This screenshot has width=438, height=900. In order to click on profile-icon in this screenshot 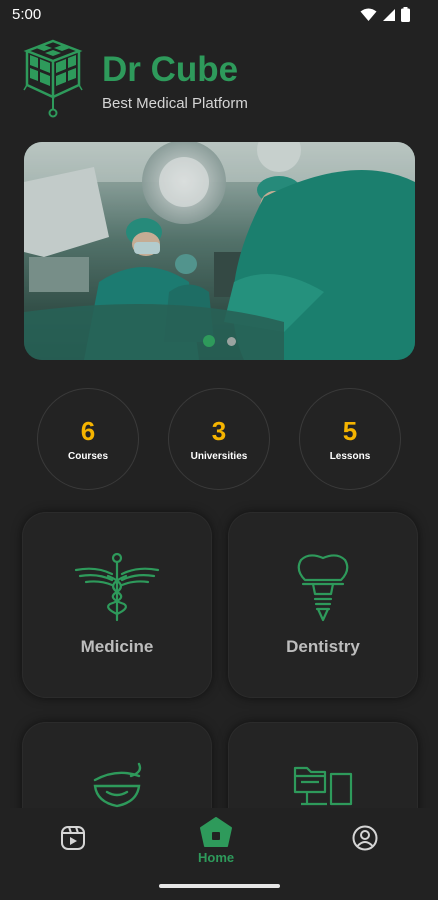, I will do `click(365, 838)`.